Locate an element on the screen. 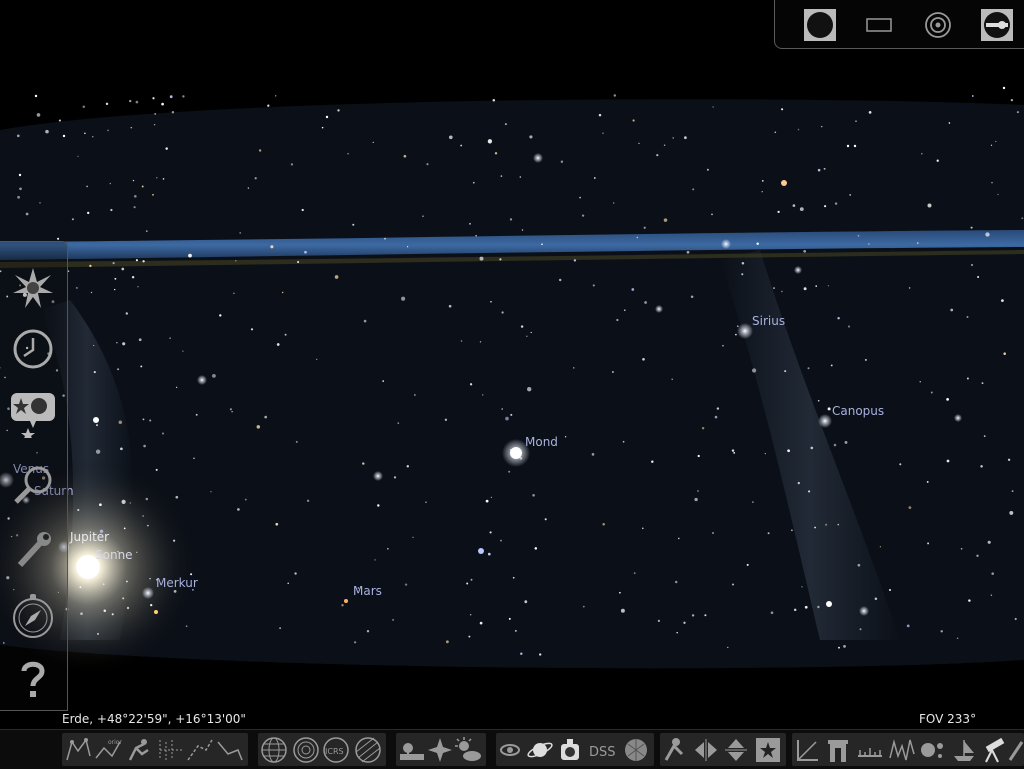  asterism-lines-icon is located at coordinates (200, 750).